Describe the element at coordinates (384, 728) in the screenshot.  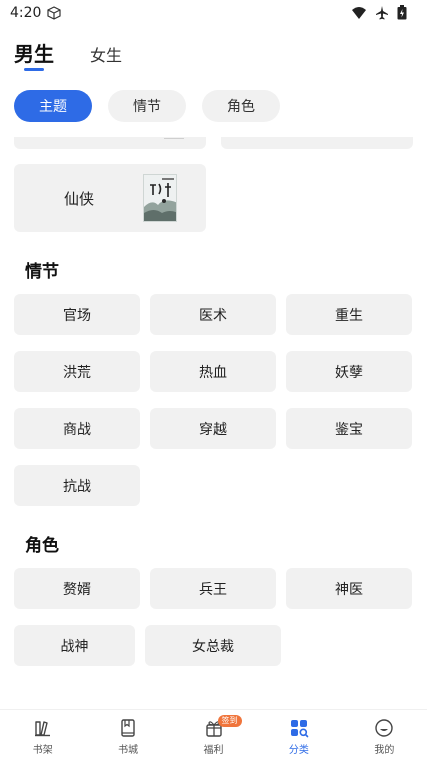
I see `profile-icon` at that location.